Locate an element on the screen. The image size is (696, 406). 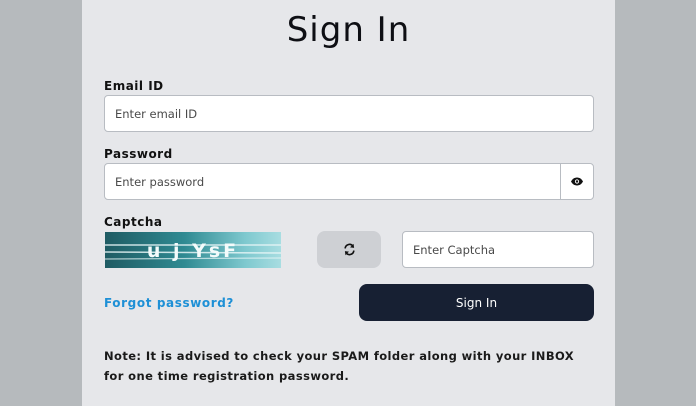
captcha-input is located at coordinates (498, 249).